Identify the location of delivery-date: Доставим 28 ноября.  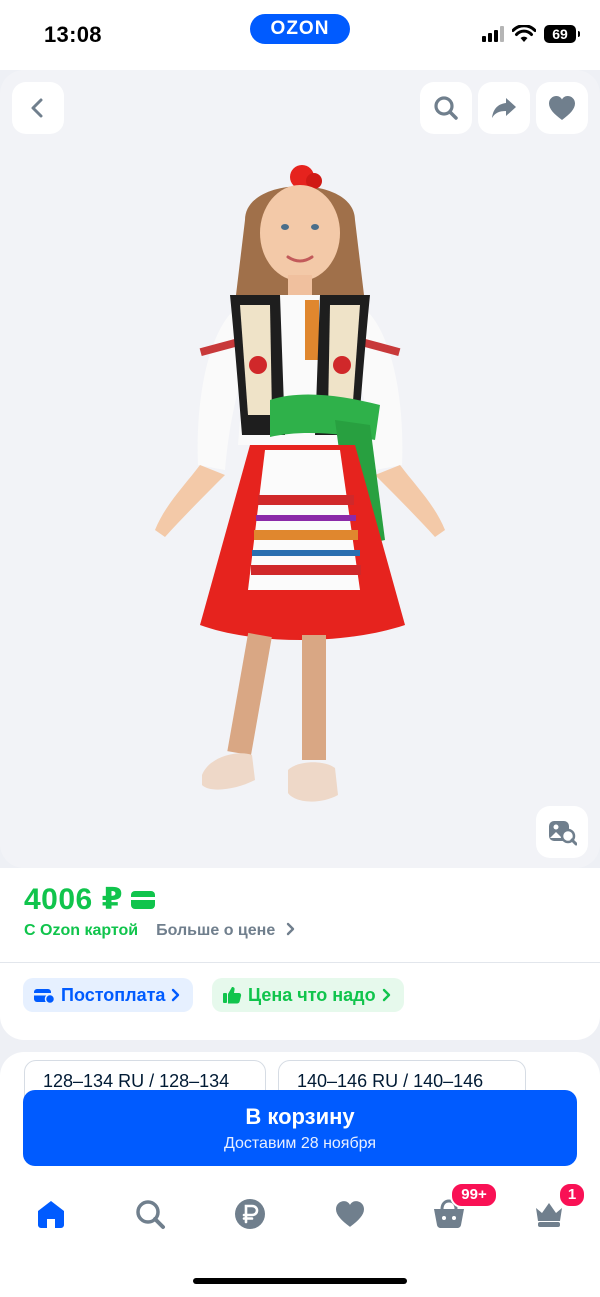
(300, 1143).